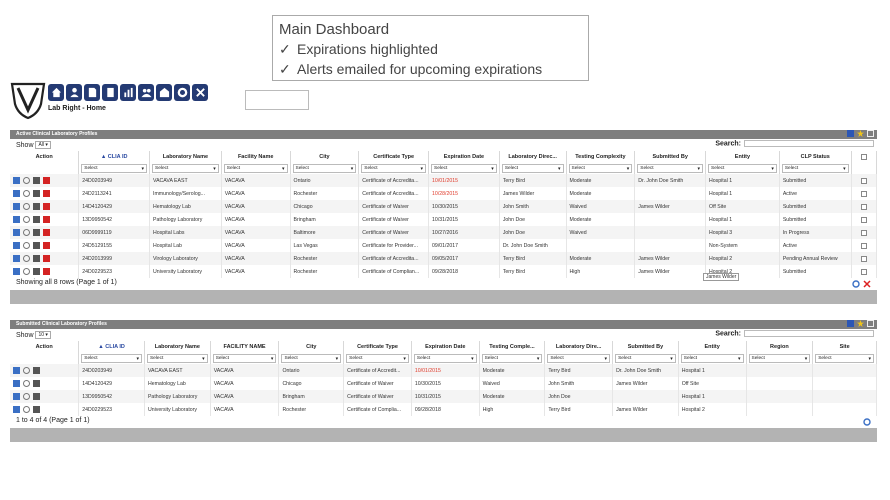  Describe the element at coordinates (809, 143) in the screenshot. I see `search-input` at that location.